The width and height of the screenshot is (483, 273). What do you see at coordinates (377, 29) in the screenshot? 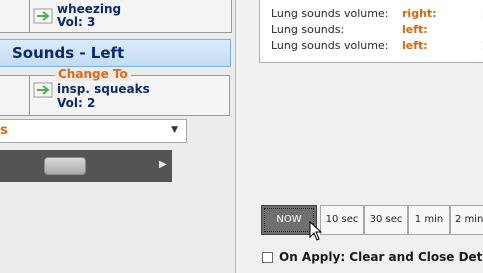
I see `info-row: Lung sounds:left:i` at bounding box center [377, 29].